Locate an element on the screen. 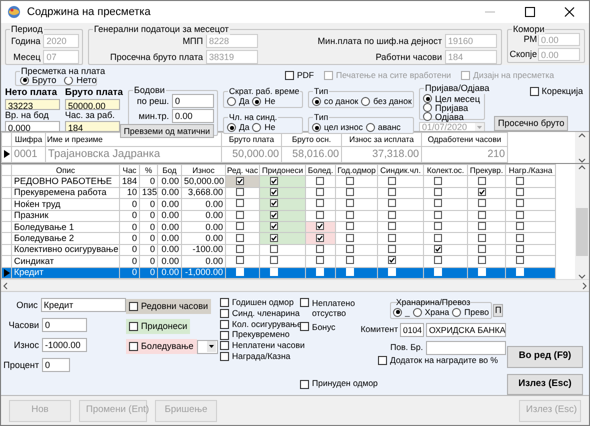 The width and height of the screenshot is (590, 426). column-header: Опис is located at coordinates (66, 170).